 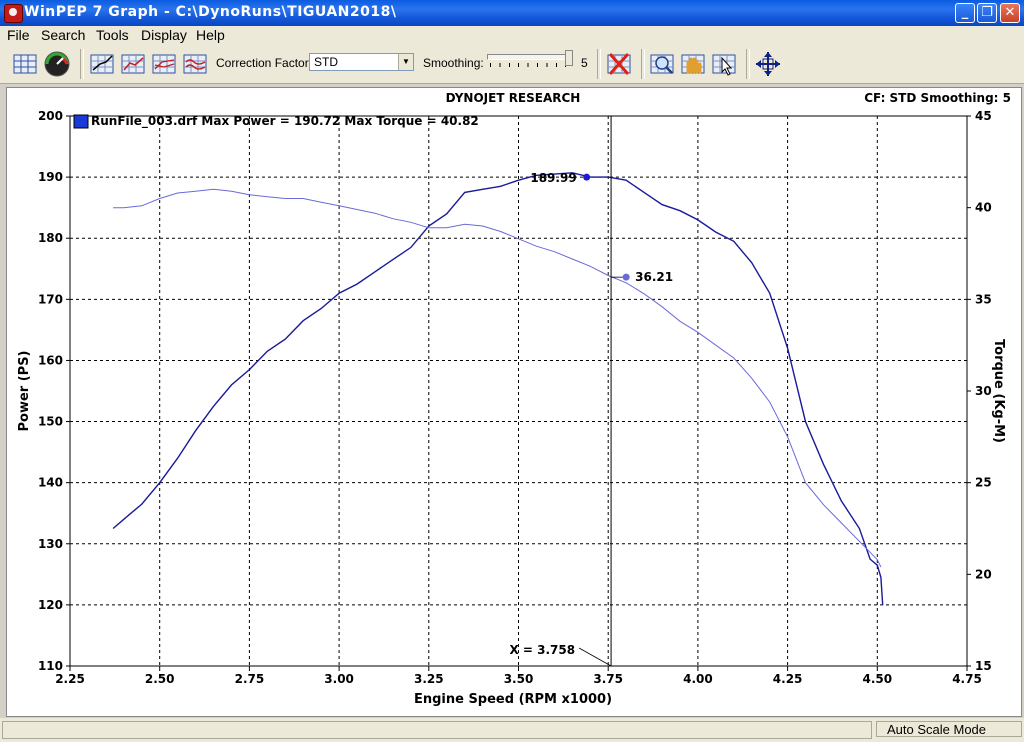 What do you see at coordinates (250, 679) in the screenshot?
I see `x-tick-label: 2.75` at bounding box center [250, 679].